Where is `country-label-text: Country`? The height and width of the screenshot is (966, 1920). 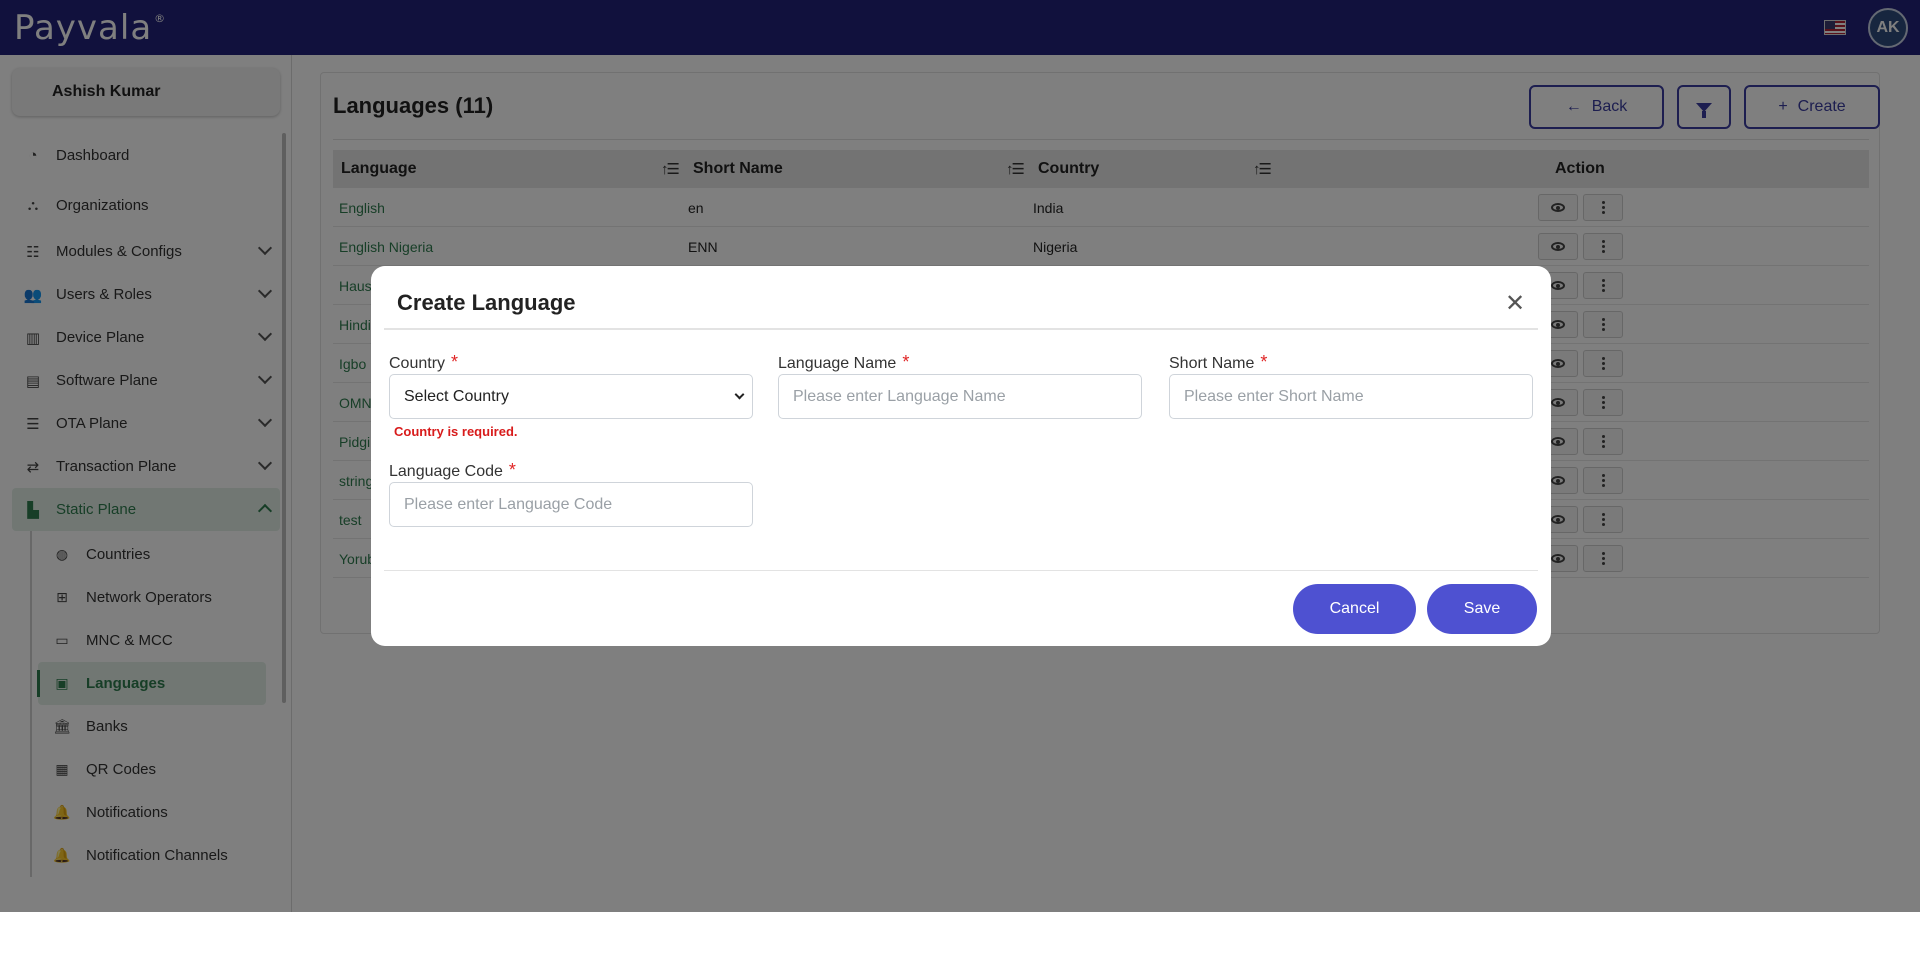 country-label-text: Country is located at coordinates (417, 363).